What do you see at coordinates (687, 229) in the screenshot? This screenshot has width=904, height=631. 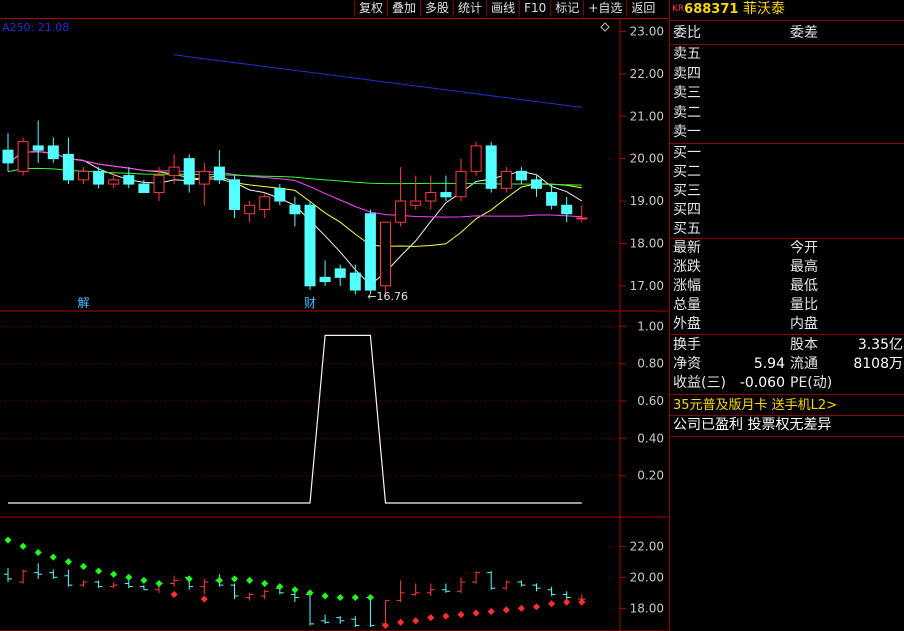 I see `buy-level-5: 买五` at bounding box center [687, 229].